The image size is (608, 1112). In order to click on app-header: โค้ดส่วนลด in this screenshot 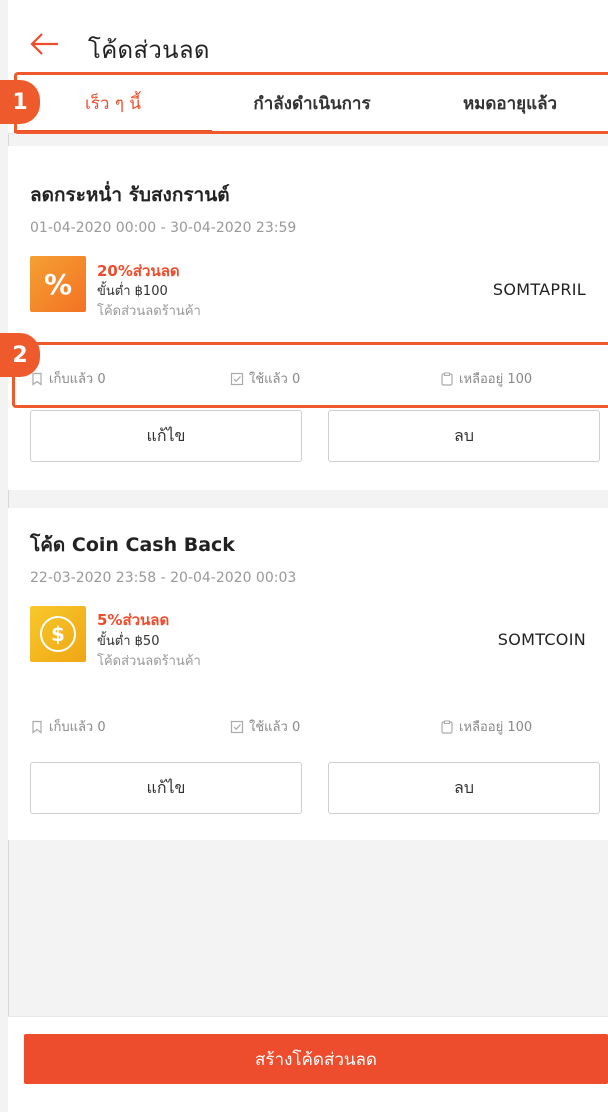, I will do `click(308, 36)`.